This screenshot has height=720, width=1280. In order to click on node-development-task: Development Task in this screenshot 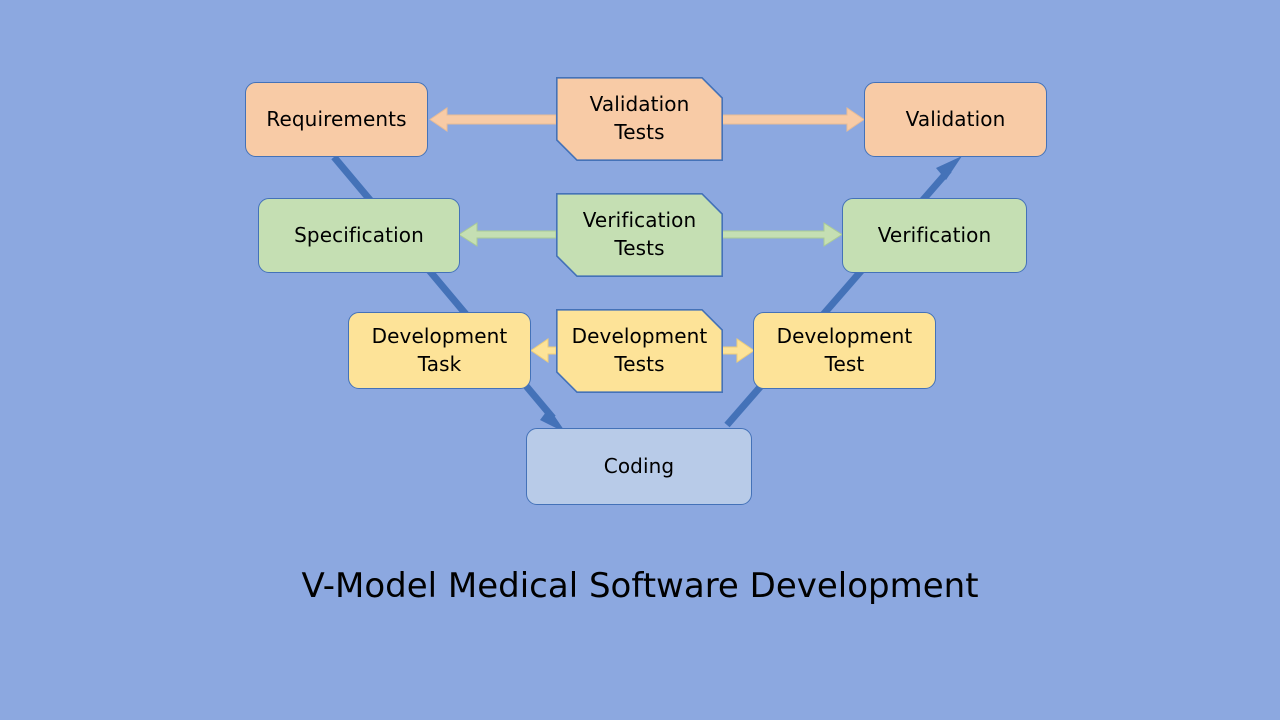, I will do `click(439, 350)`.